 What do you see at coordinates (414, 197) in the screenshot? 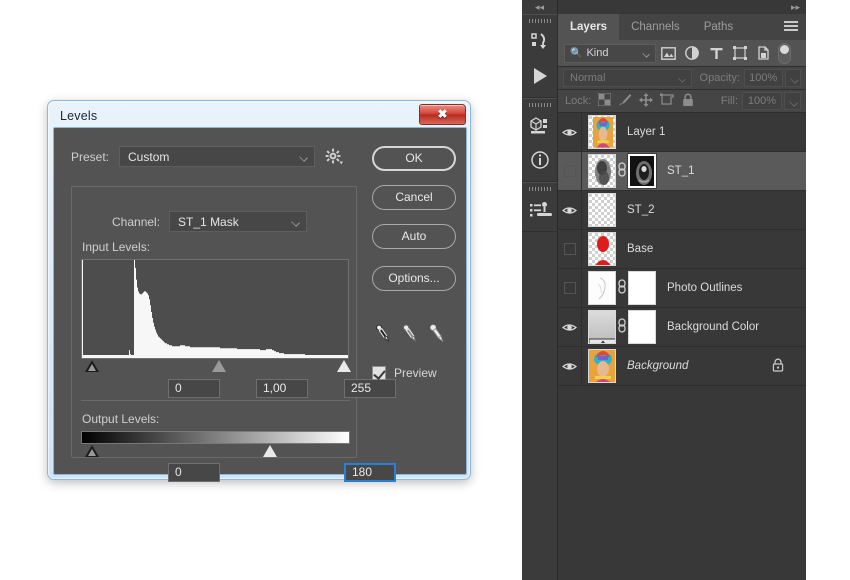
I see `cancel-button: Cancel` at bounding box center [414, 197].